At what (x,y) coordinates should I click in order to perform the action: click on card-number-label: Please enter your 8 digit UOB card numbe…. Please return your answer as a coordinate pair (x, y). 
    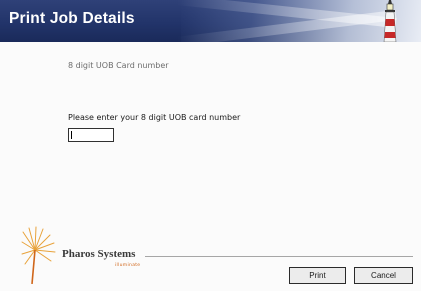
    Looking at the image, I should click on (154, 117).